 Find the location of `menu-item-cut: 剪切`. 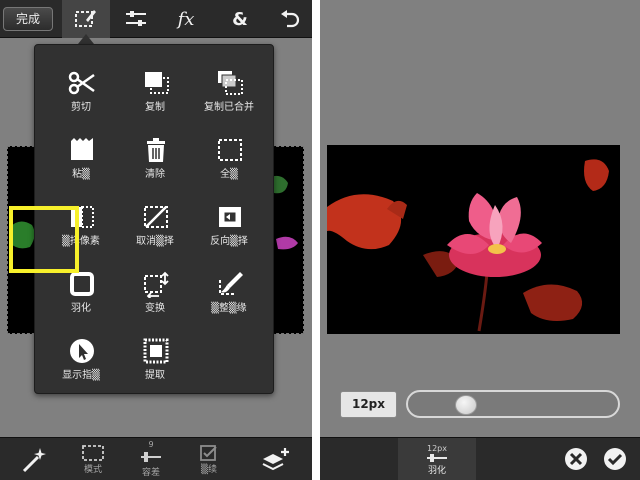

menu-item-cut: 剪切 is located at coordinates (81, 86).